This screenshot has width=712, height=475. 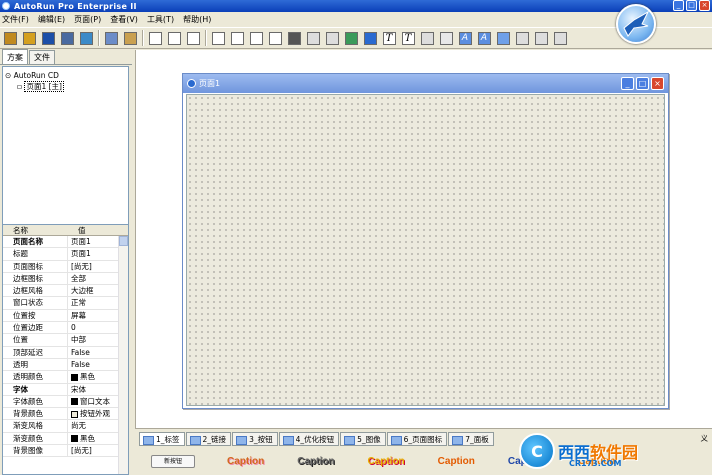 What do you see at coordinates (636, 24) in the screenshot?
I see `bird-logo-icon` at bounding box center [636, 24].